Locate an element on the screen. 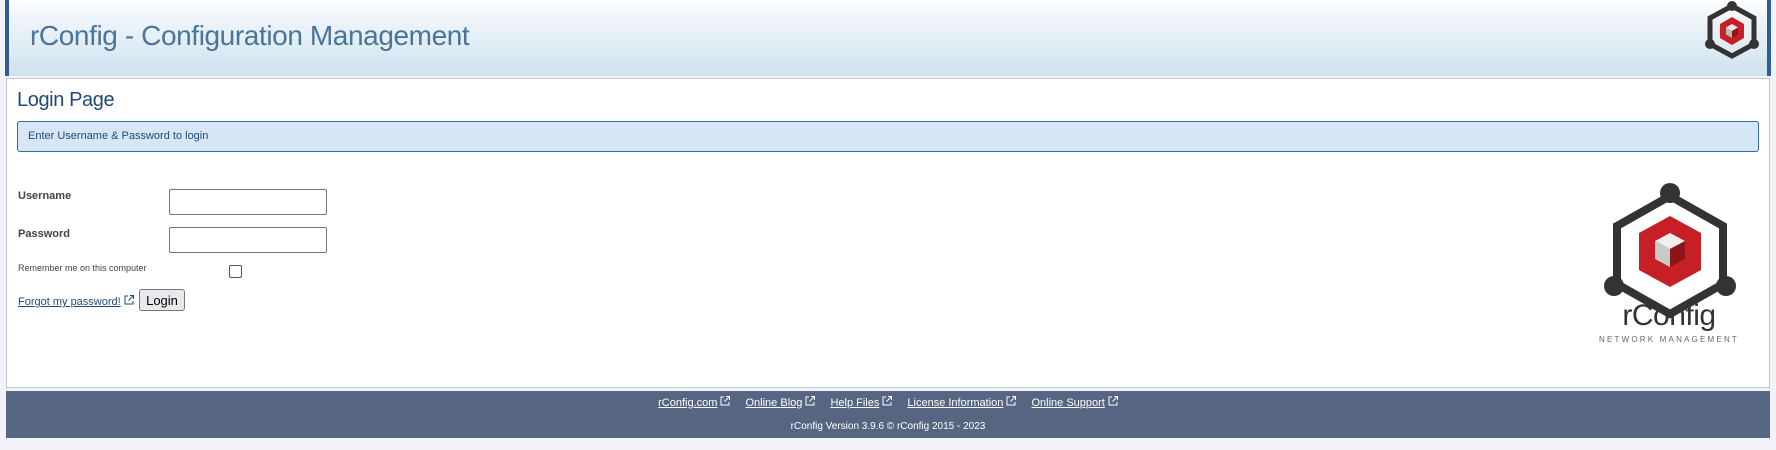  app-title: rConfig - Configuration Management is located at coordinates (250, 35).